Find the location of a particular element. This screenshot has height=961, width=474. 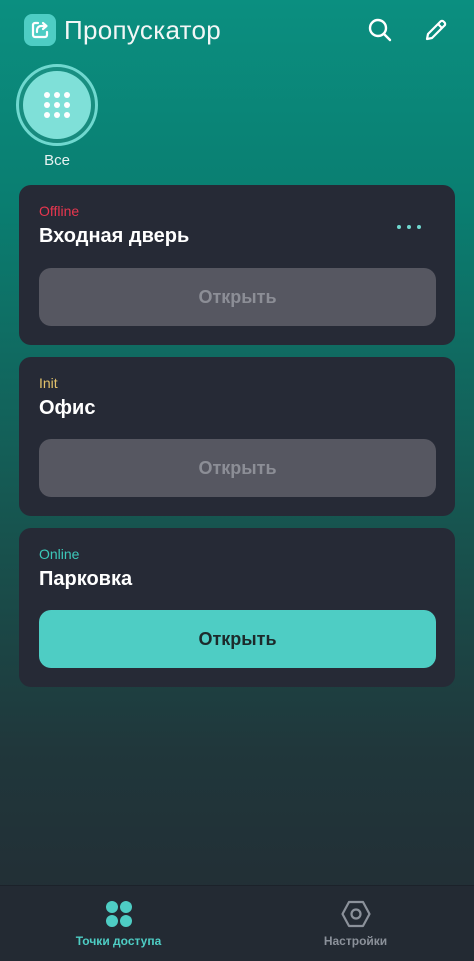

status-label: Offline is located at coordinates (59, 211).